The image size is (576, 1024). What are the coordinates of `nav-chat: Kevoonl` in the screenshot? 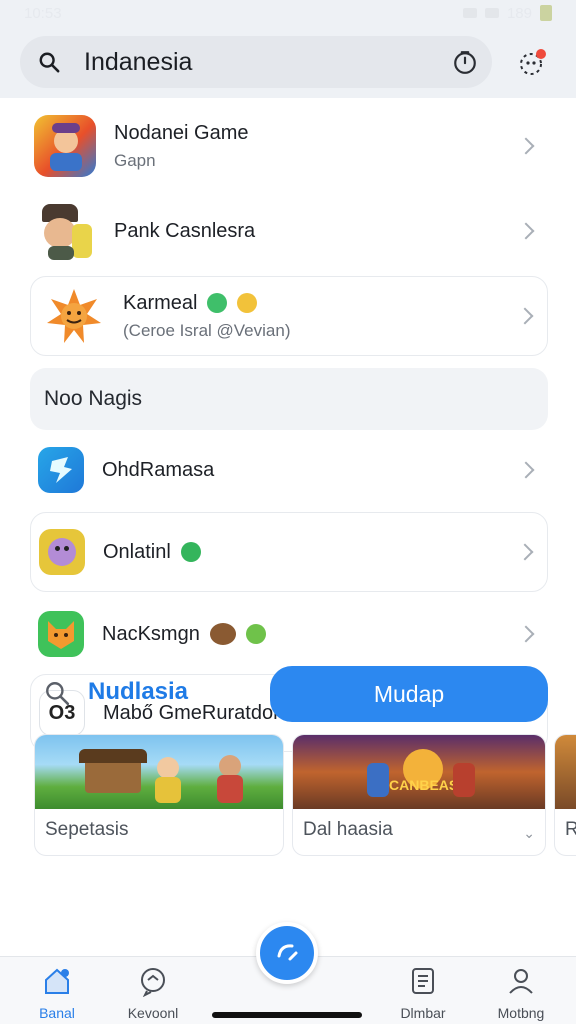 It's located at (153, 993).